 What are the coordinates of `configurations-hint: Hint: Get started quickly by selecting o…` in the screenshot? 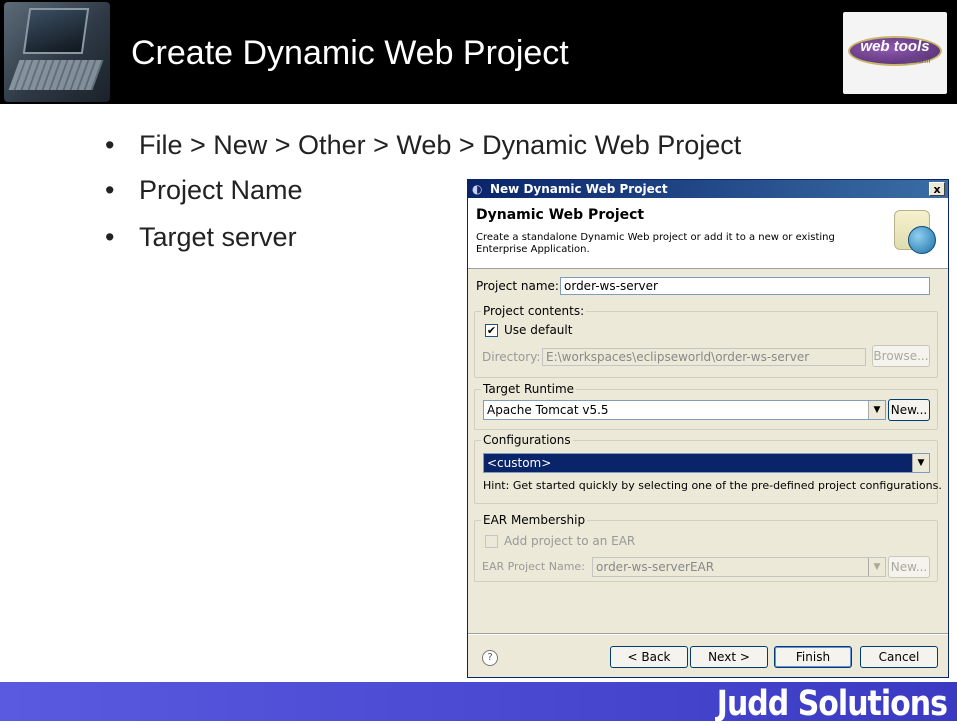 It's located at (712, 485).